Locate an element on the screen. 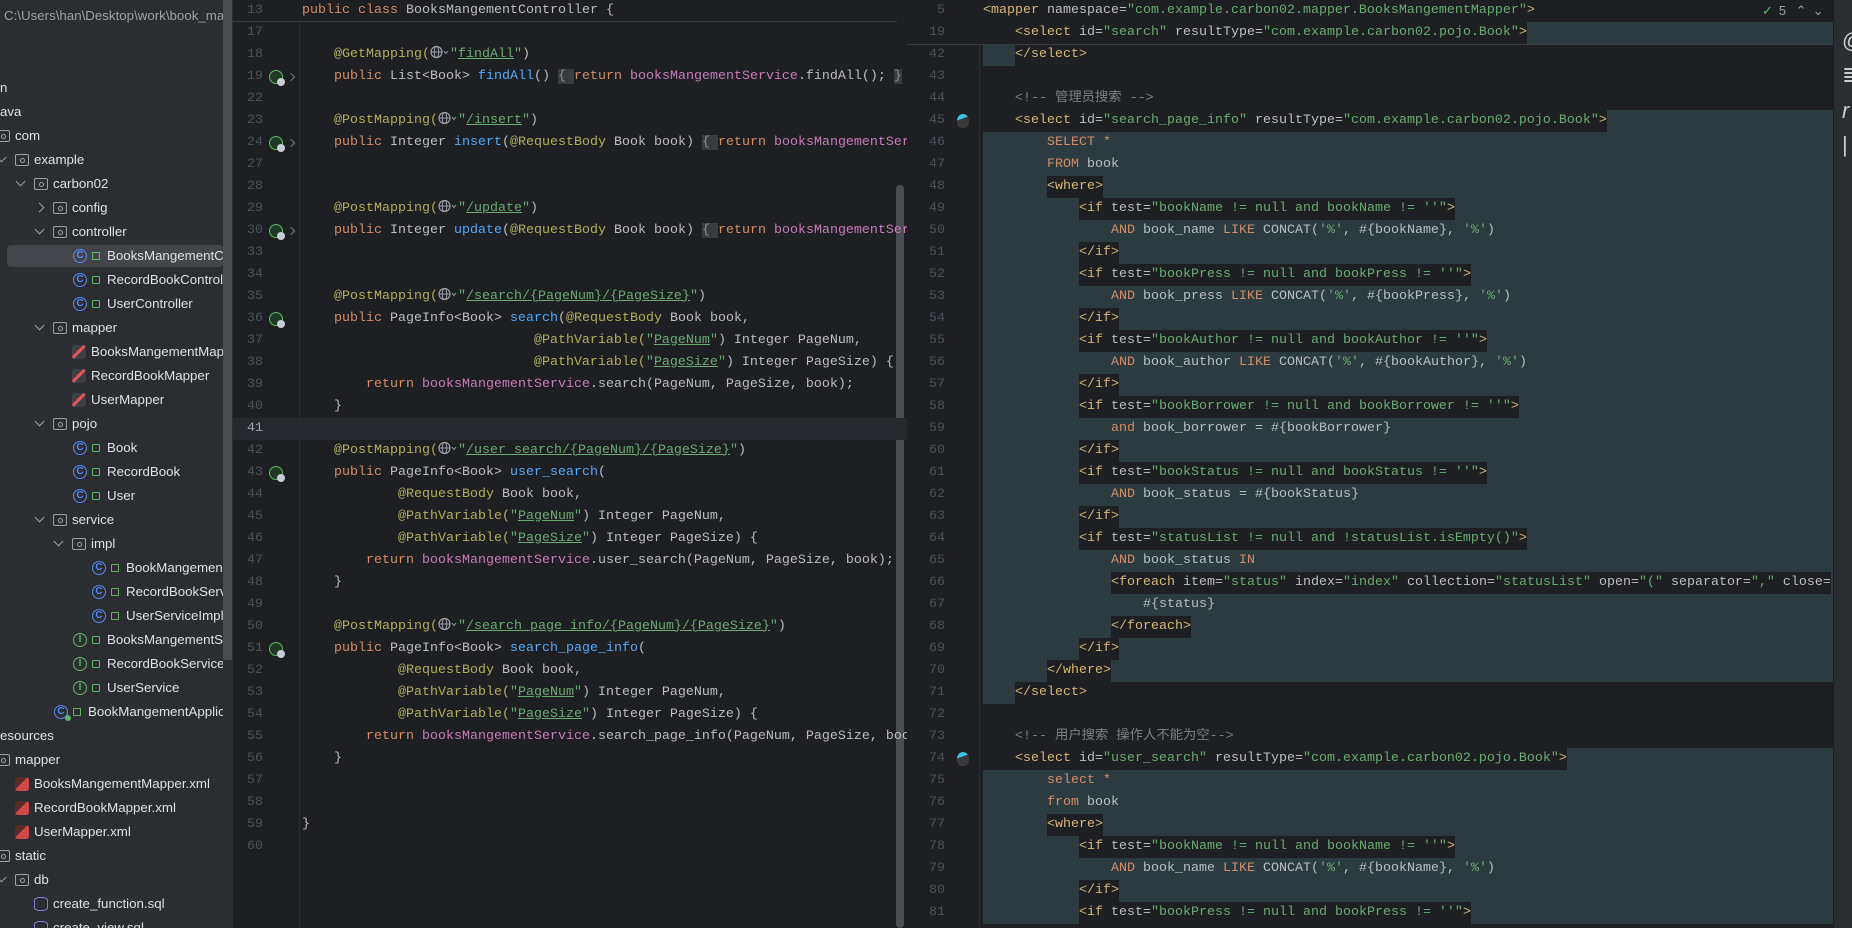 The height and width of the screenshot is (928, 1852). tree-item: carbon02 is located at coordinates (111, 184).